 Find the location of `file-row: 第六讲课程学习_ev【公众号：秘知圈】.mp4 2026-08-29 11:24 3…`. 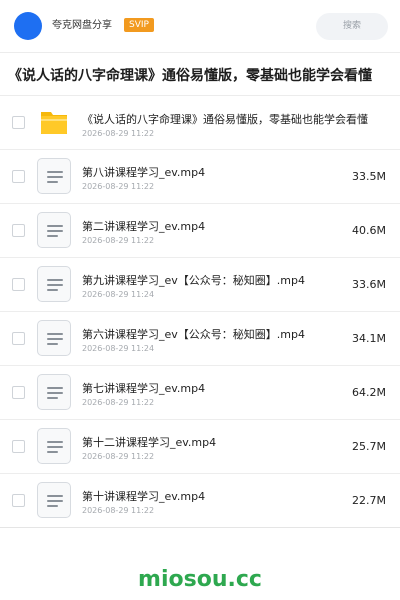

file-row: 第六讲课程学习_ev【公众号：秘知圈】.mp4 2026-08-29 11:24 3… is located at coordinates (200, 339).